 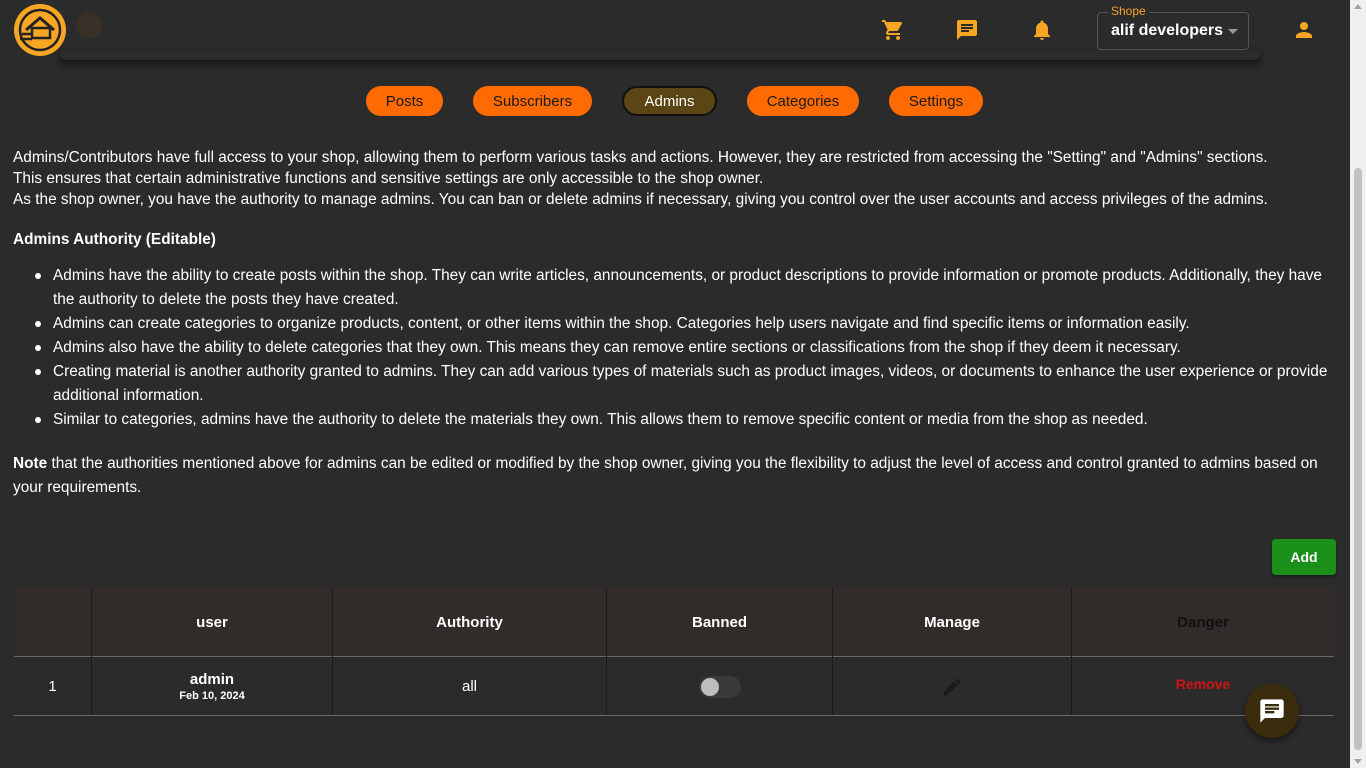 What do you see at coordinates (1203, 622) in the screenshot?
I see `header-danger: Danger` at bounding box center [1203, 622].